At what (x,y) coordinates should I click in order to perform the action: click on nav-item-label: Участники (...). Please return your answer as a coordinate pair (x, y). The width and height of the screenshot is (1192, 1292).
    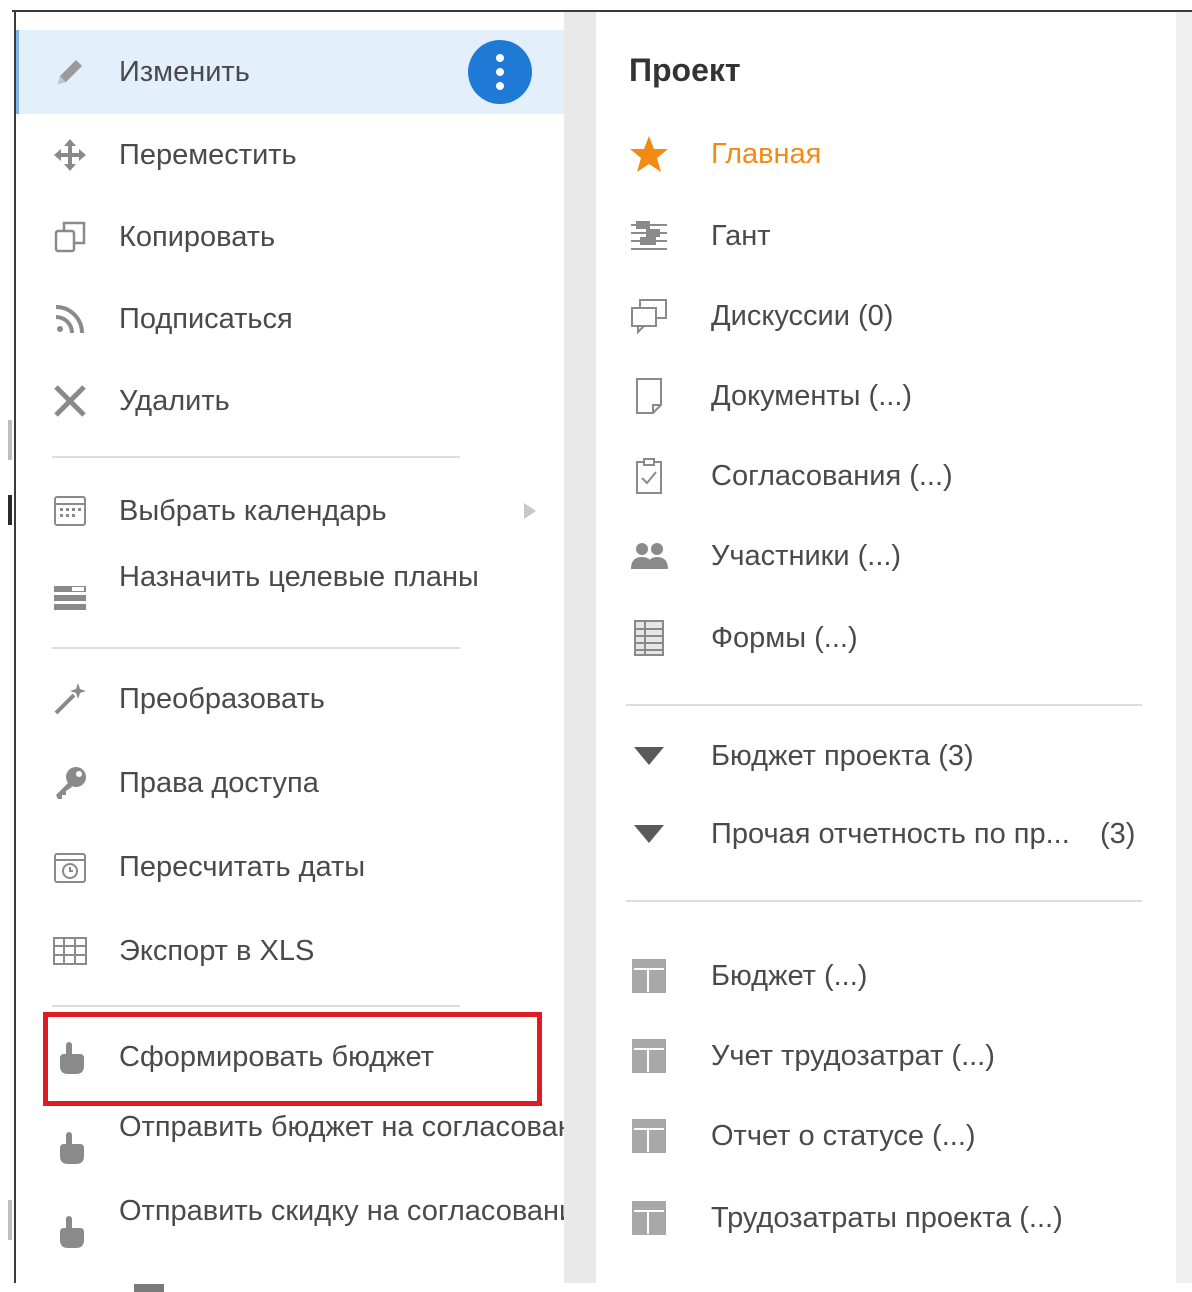
    Looking at the image, I should click on (806, 556).